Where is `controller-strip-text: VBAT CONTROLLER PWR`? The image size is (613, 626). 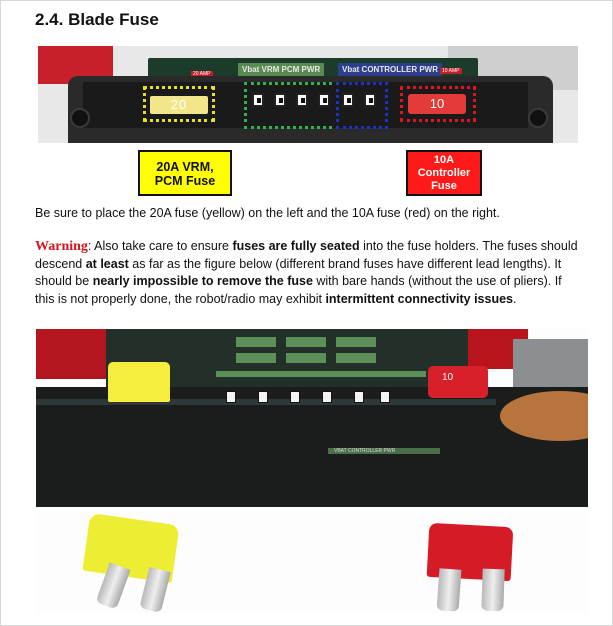
controller-strip-text: VBAT CONTROLLER PWR is located at coordinates (365, 451).